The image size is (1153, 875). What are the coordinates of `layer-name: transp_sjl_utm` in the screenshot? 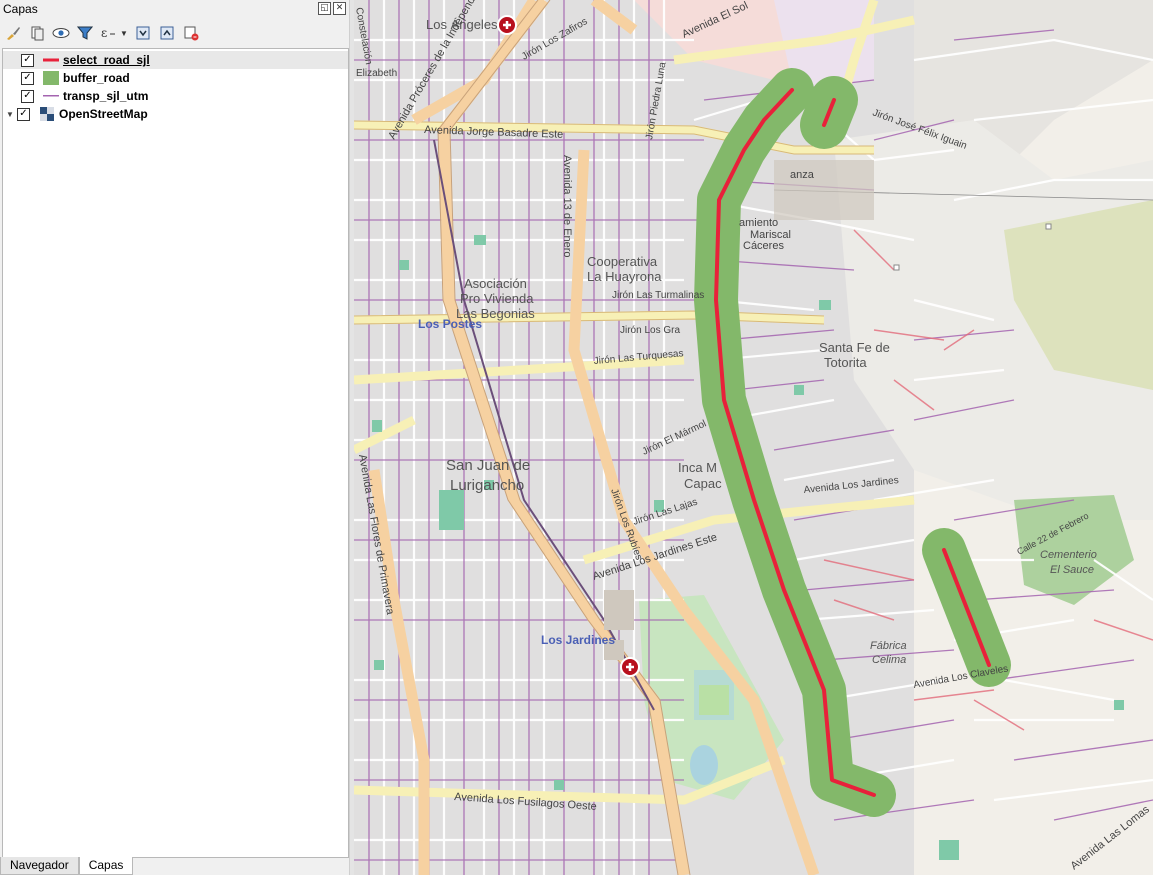 It's located at (106, 96).